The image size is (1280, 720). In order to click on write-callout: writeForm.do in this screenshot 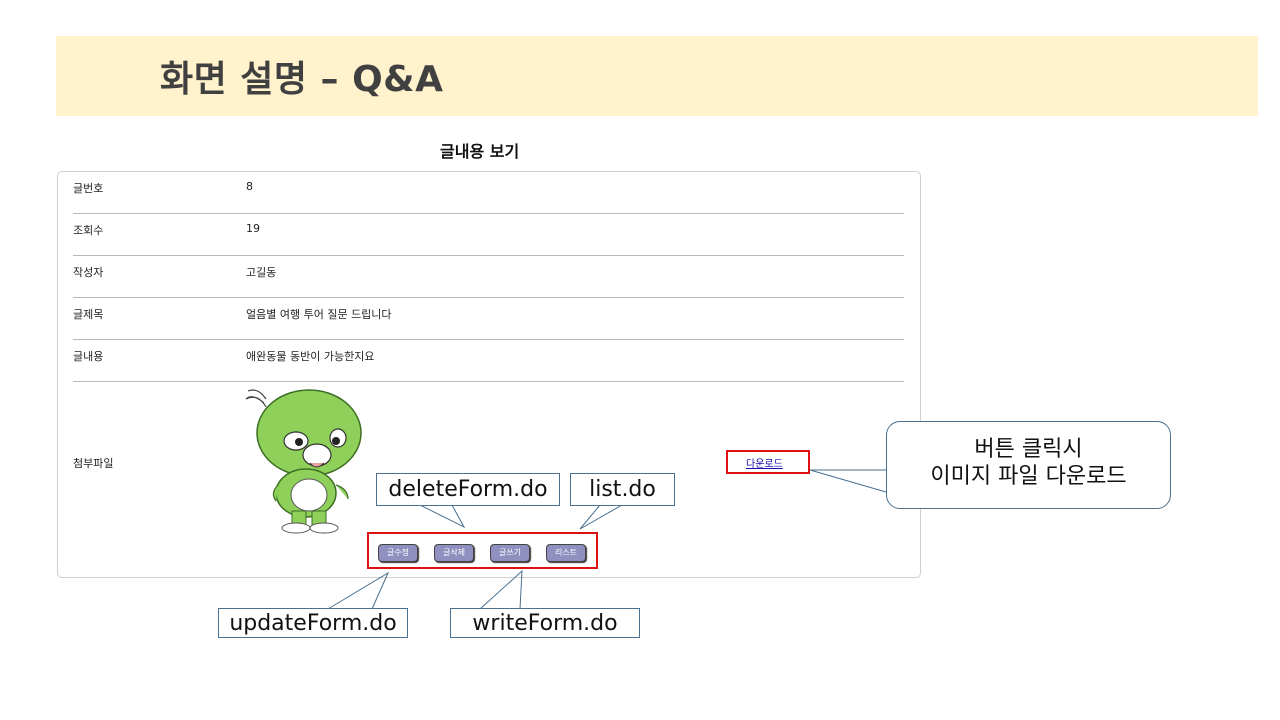, I will do `click(545, 623)`.